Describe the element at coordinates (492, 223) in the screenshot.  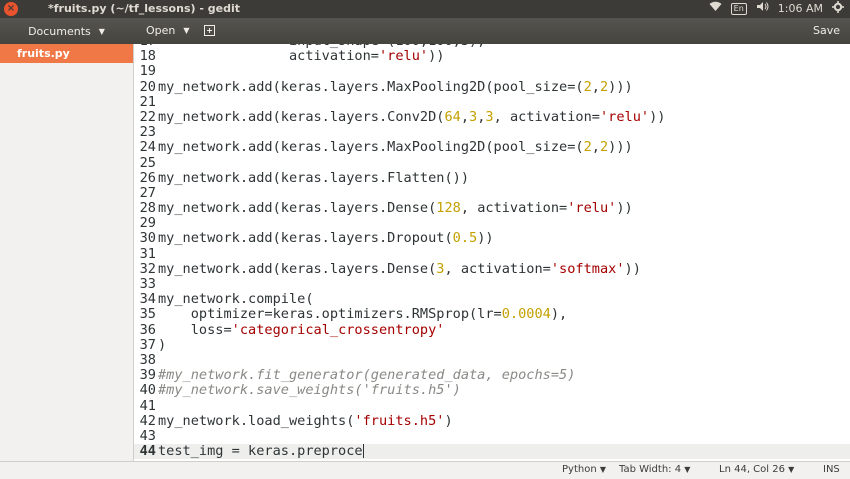
I see `code-line: 29` at that location.